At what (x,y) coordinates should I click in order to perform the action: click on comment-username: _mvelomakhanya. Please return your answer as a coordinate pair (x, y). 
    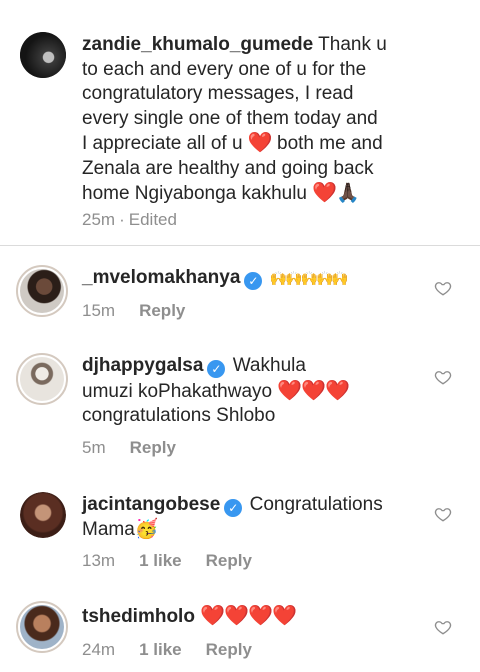
    Looking at the image, I should click on (161, 277).